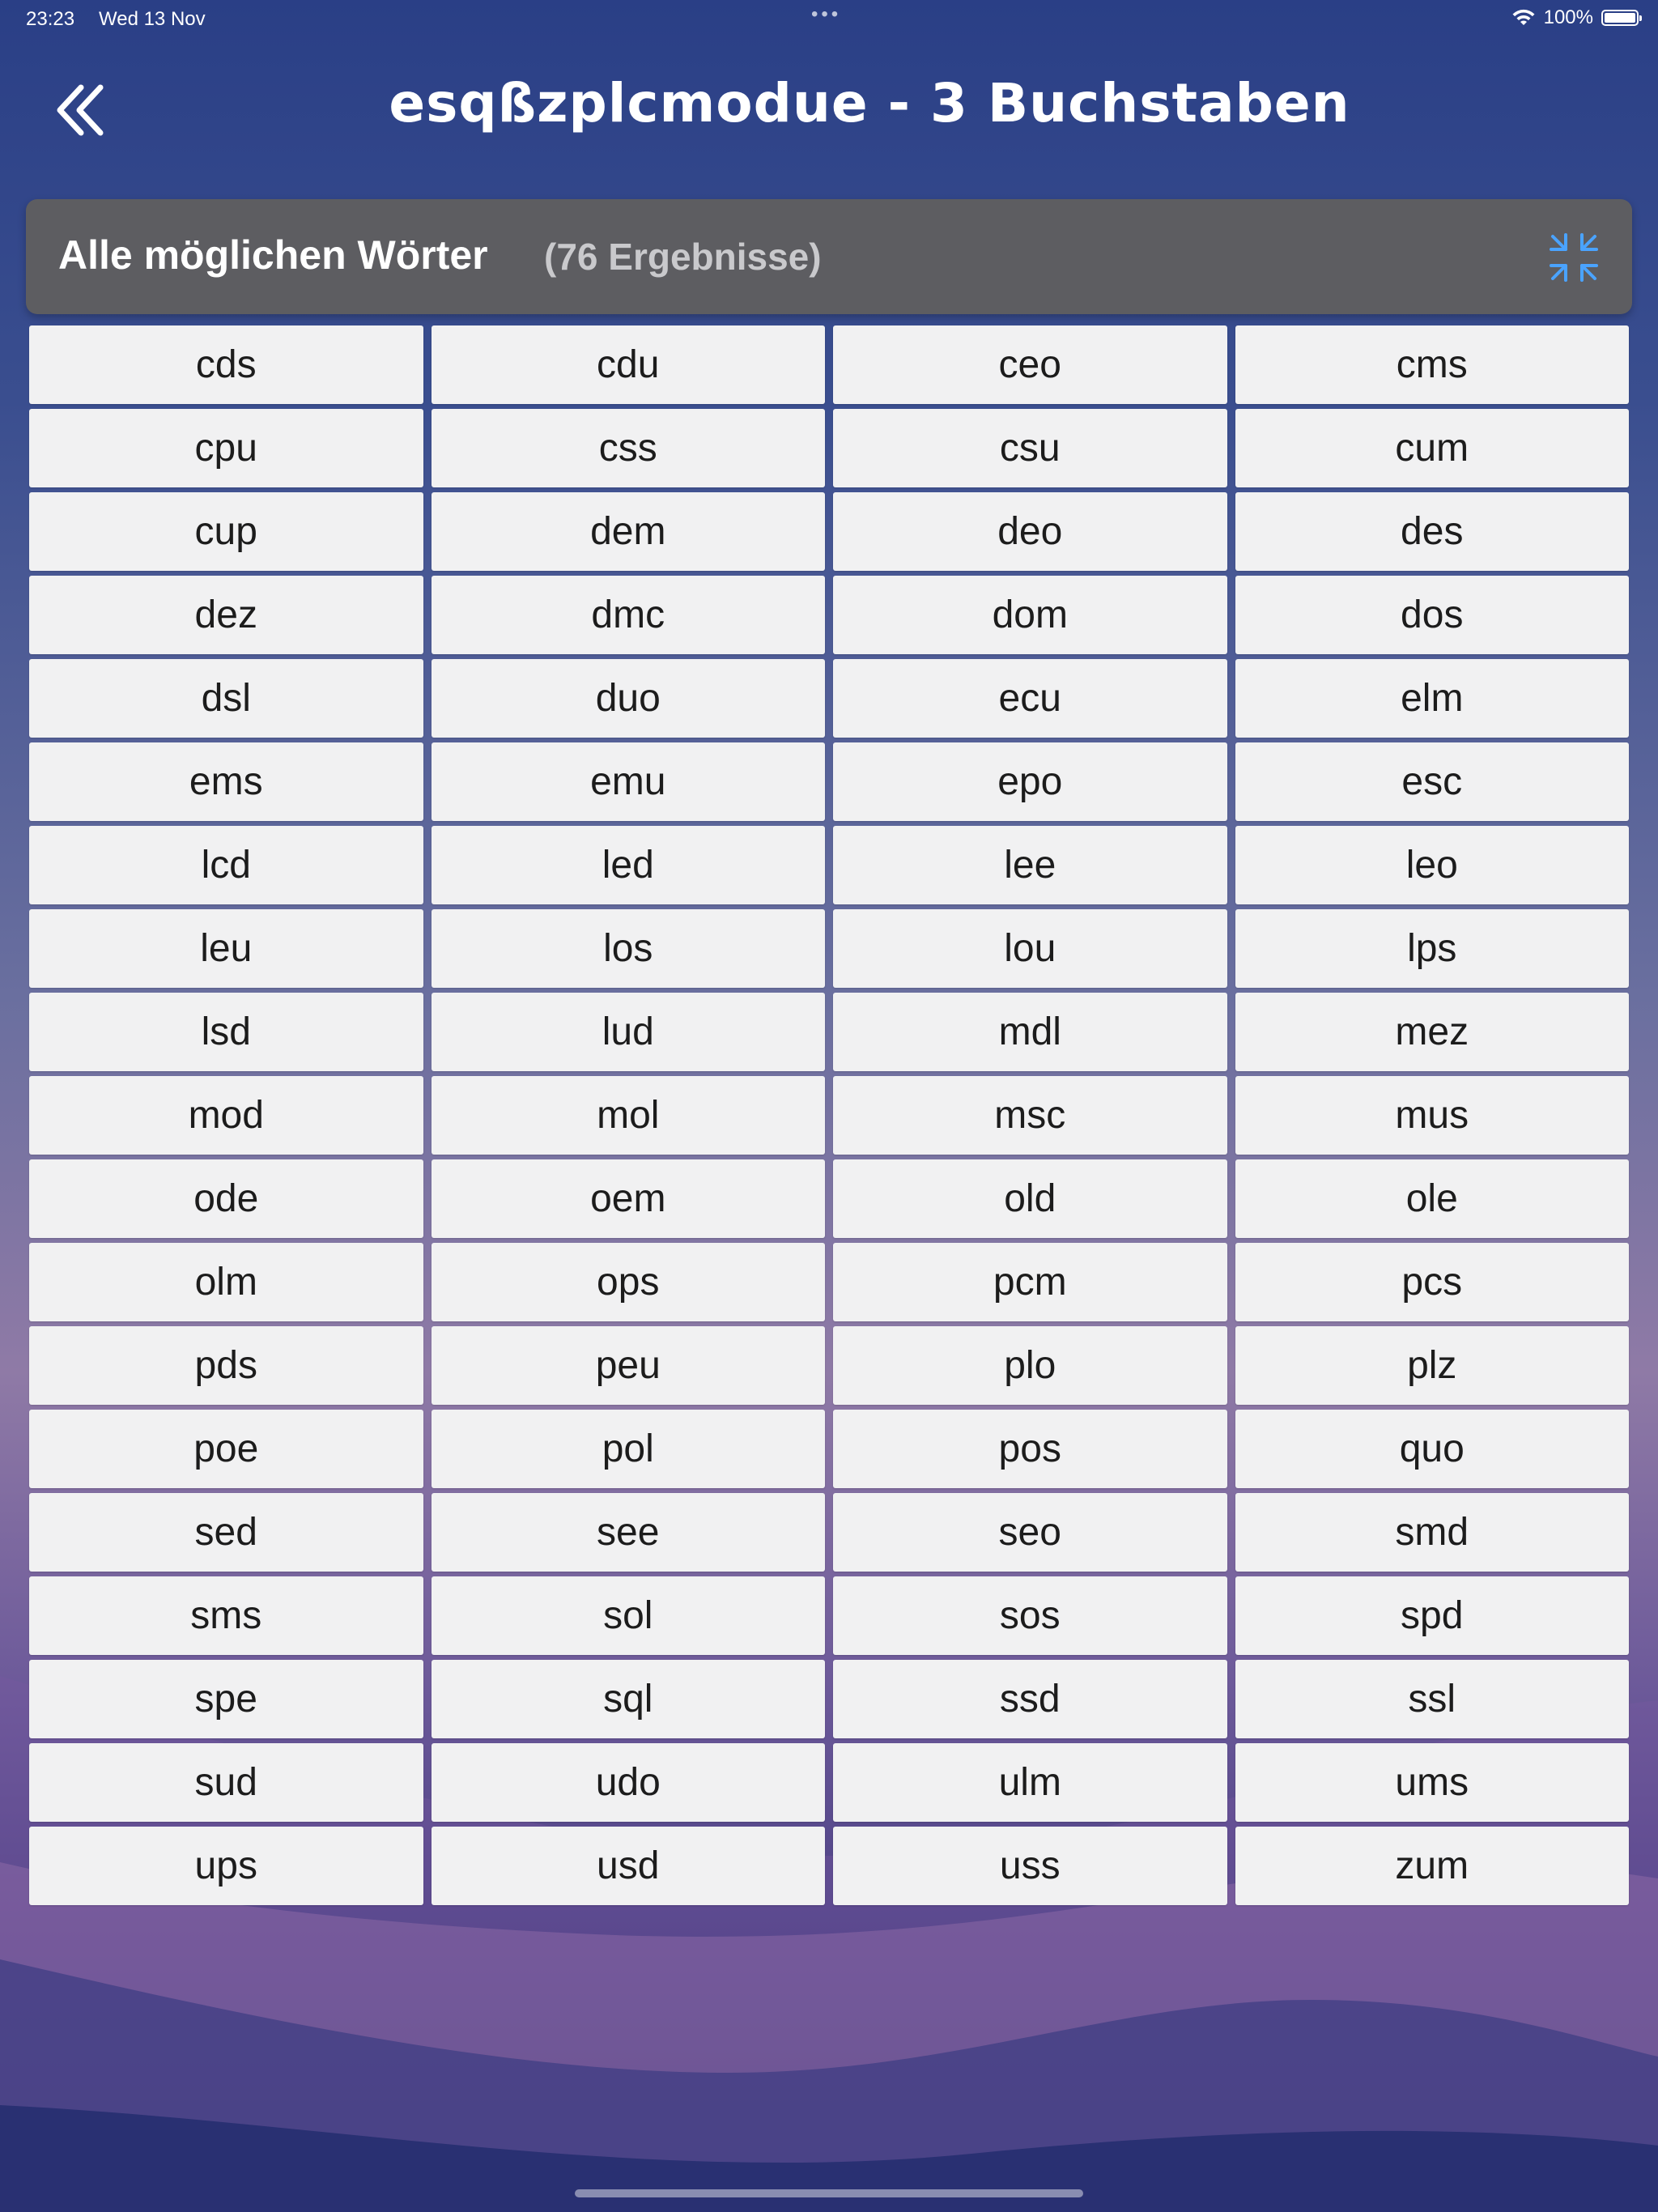 This screenshot has height=2212, width=1658. What do you see at coordinates (226, 1115) in the screenshot?
I see `word-cell: mod` at bounding box center [226, 1115].